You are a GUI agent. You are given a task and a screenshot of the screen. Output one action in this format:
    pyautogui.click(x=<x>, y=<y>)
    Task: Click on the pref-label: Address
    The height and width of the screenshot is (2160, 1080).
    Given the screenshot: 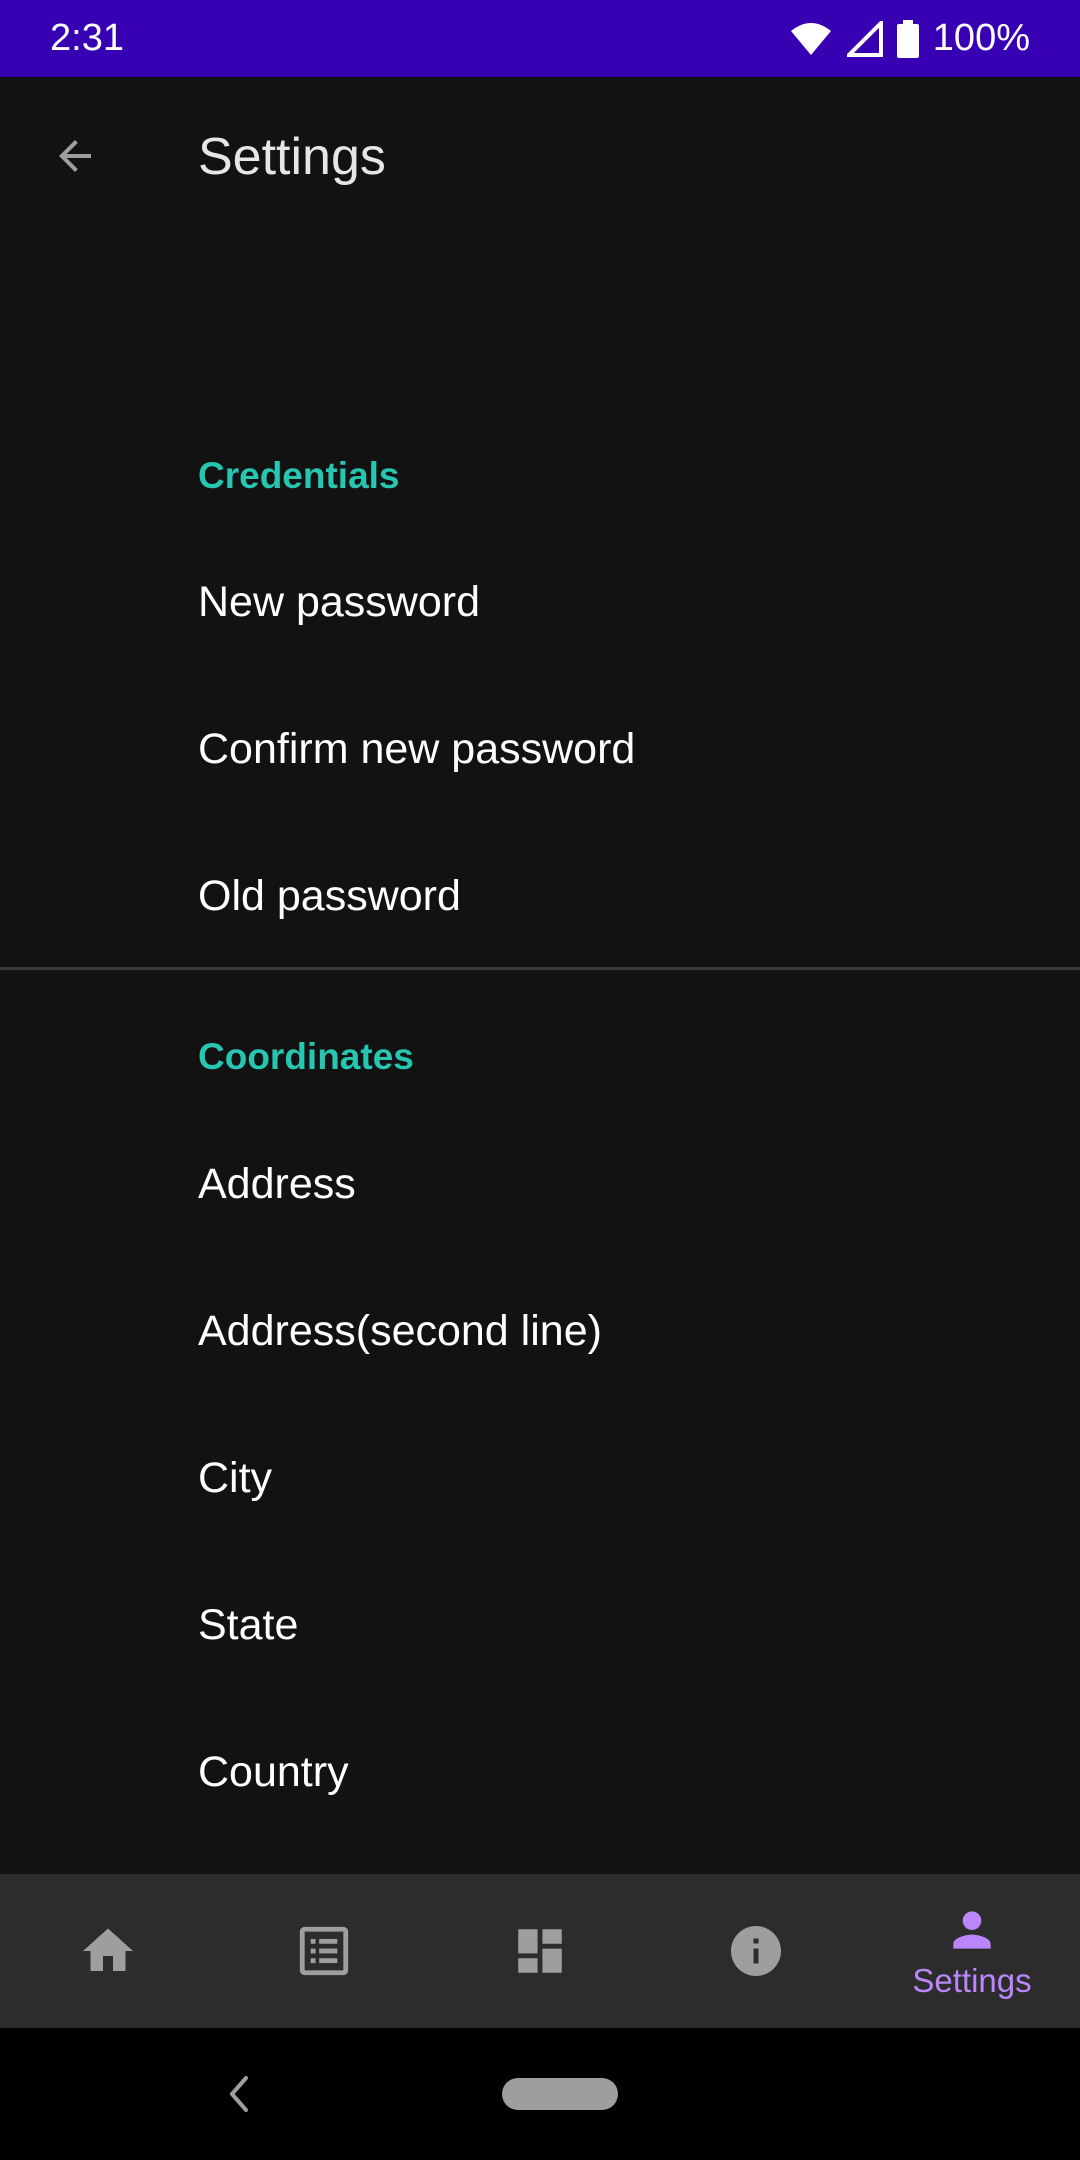 What is the action you would take?
    pyautogui.click(x=277, y=1184)
    